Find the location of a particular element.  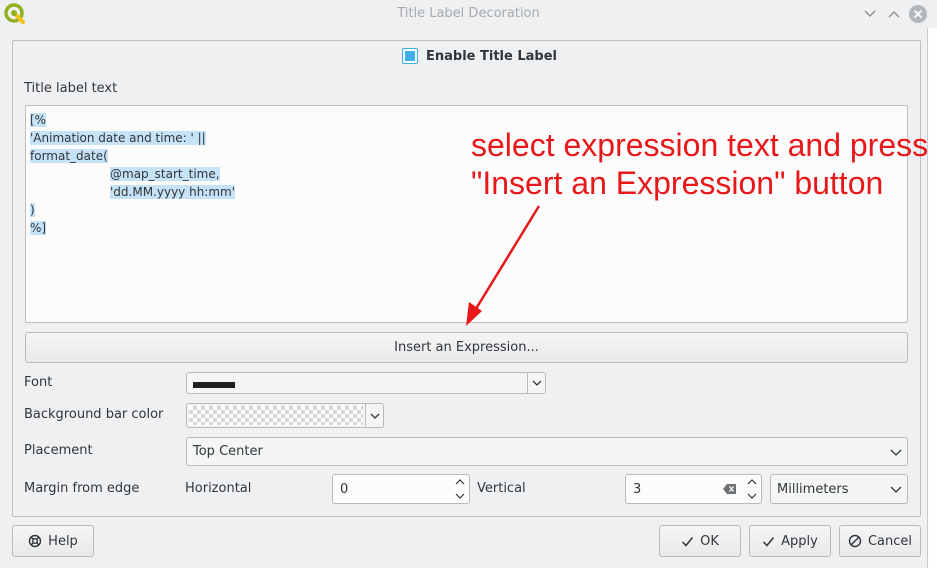

apply-button: Apply is located at coordinates (790, 541).